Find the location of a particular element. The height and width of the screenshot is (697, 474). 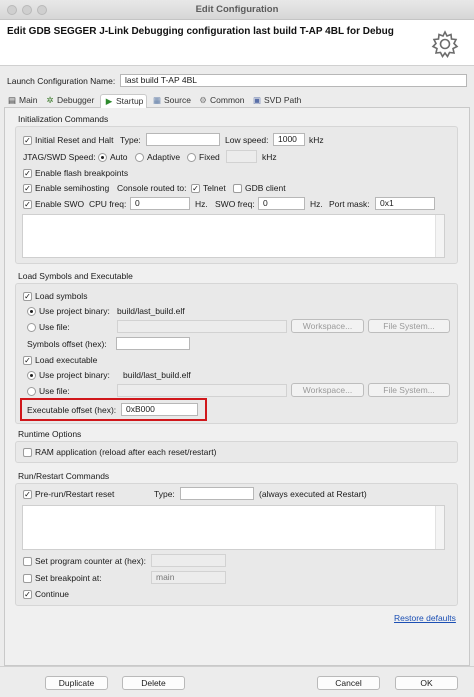

swo-label: Enable SWO is located at coordinates (60, 204).